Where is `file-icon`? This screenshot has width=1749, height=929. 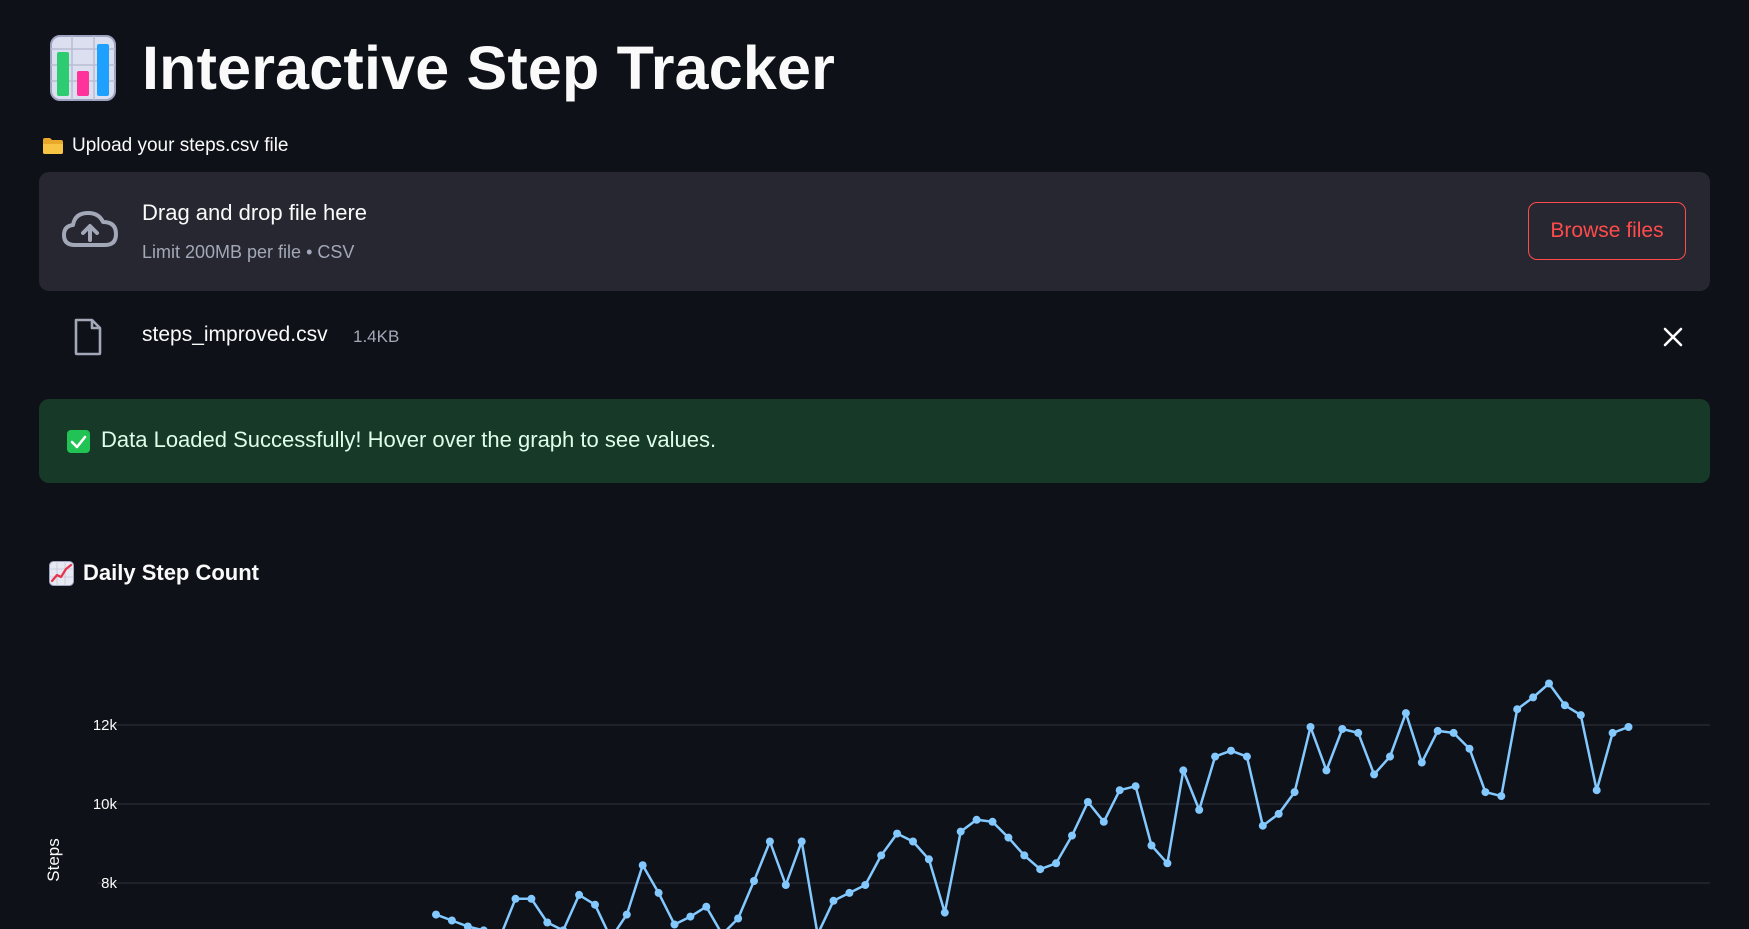
file-icon is located at coordinates (88, 337).